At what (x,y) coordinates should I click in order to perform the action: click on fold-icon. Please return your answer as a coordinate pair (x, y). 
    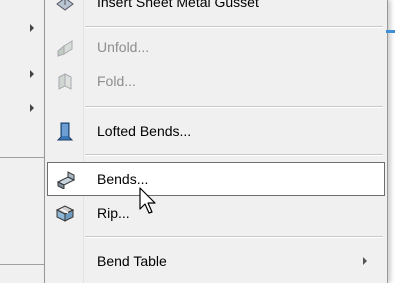
    Looking at the image, I should click on (65, 81).